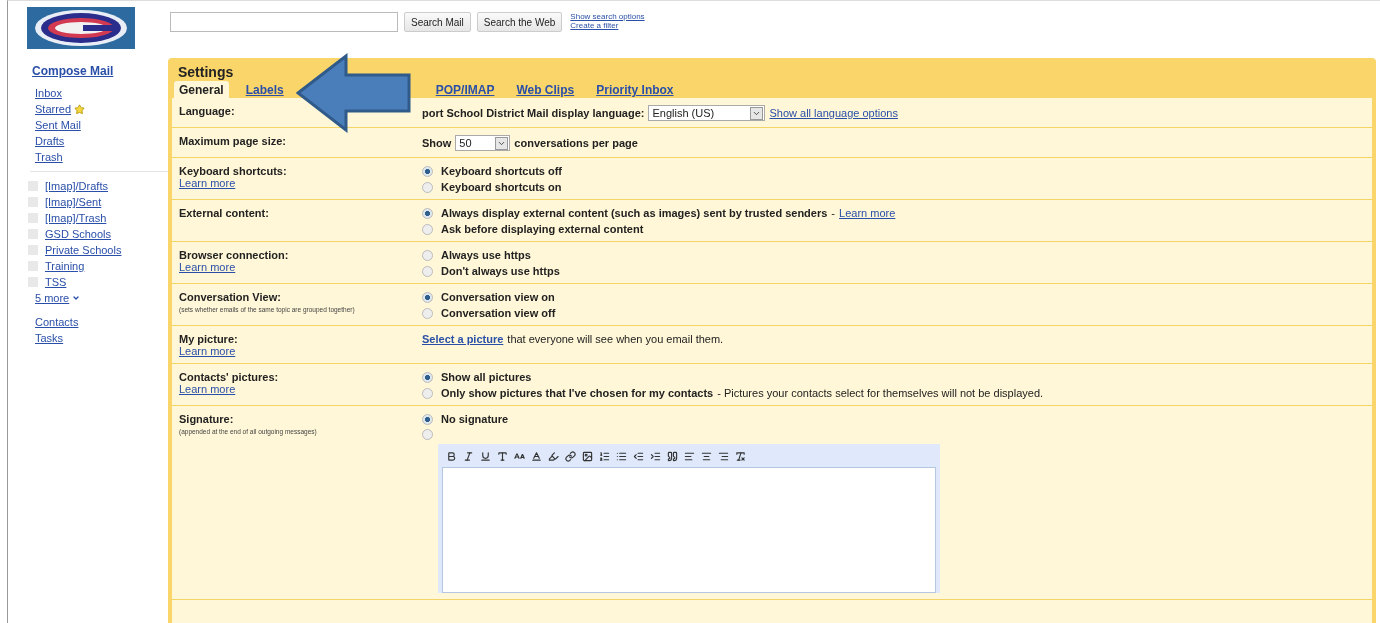 Image resolution: width=1380 pixels, height=623 pixels. I want to click on align-left-icon, so click(689, 456).